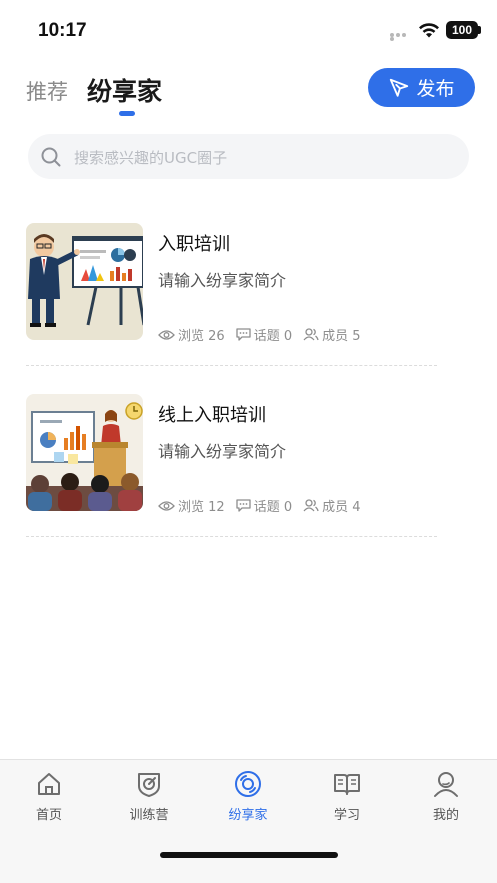  What do you see at coordinates (399, 87) in the screenshot?
I see `send-icon` at bounding box center [399, 87].